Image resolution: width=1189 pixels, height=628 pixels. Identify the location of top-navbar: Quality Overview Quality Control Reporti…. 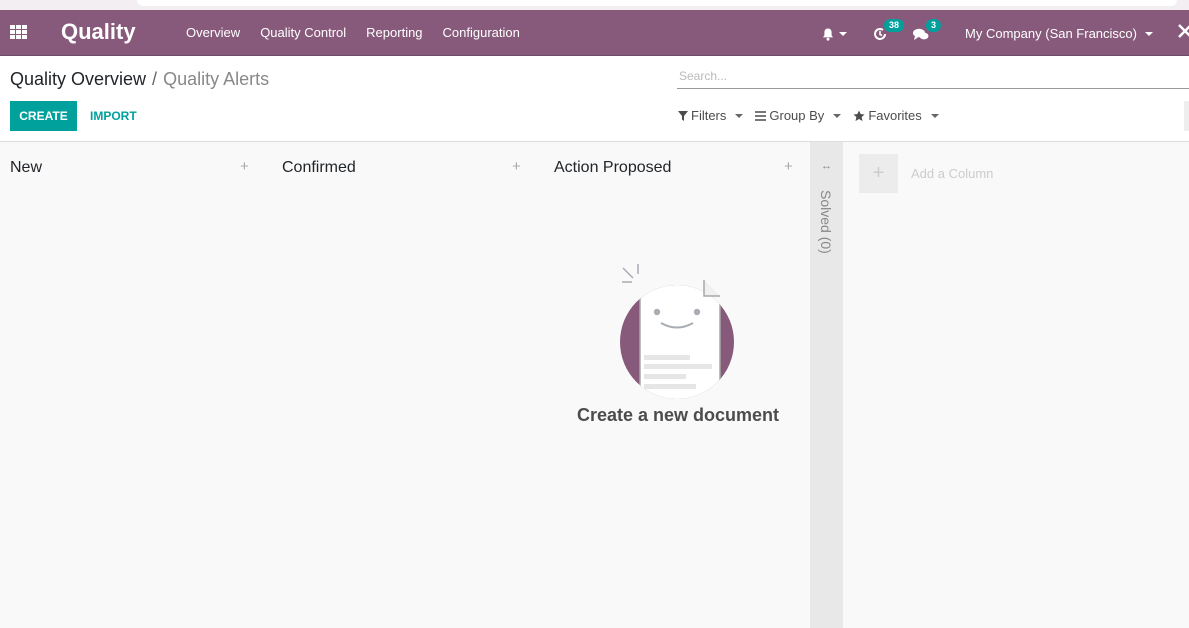
(594, 33).